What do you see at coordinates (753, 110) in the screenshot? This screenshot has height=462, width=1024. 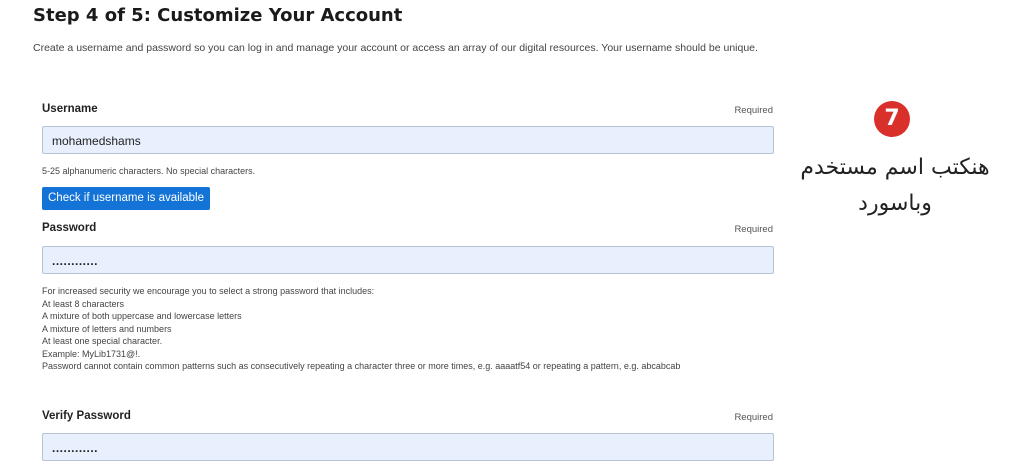 I see `username-required-label: Required` at bounding box center [753, 110].